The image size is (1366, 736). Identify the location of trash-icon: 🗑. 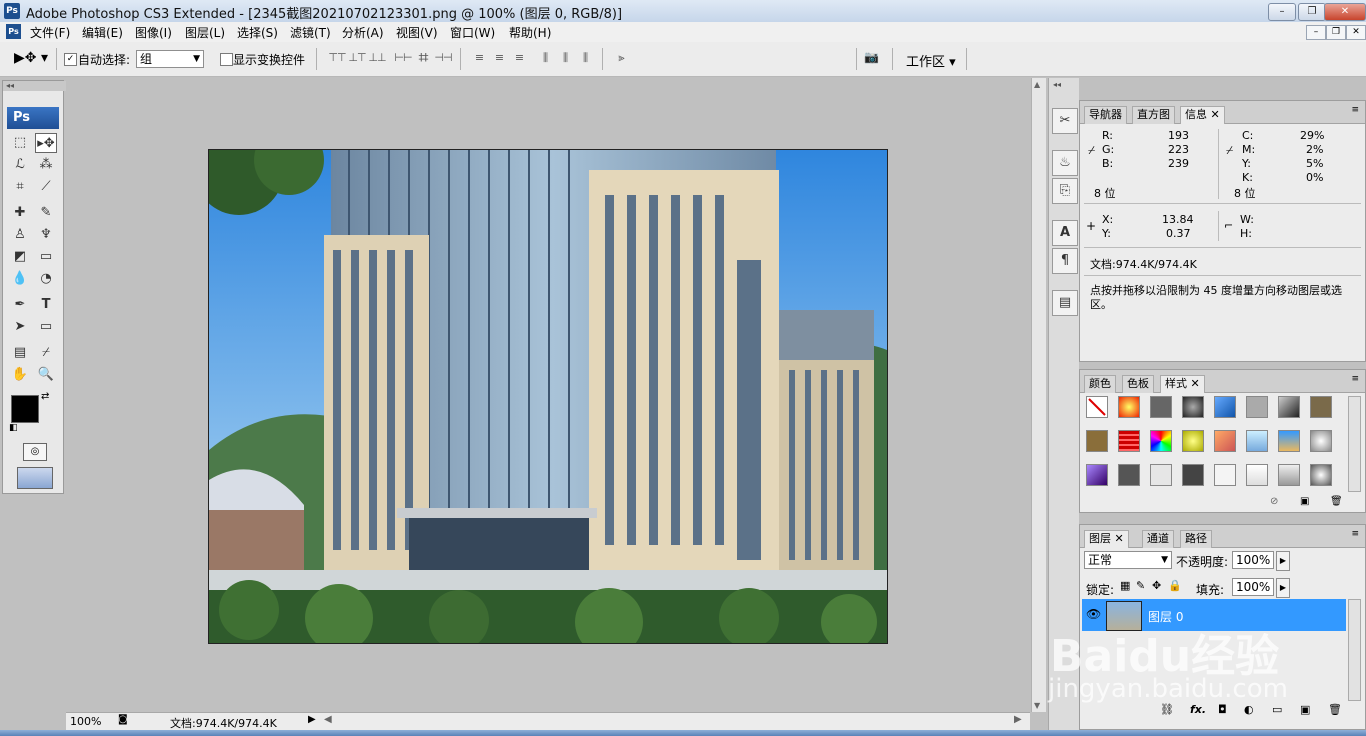
(1336, 501).